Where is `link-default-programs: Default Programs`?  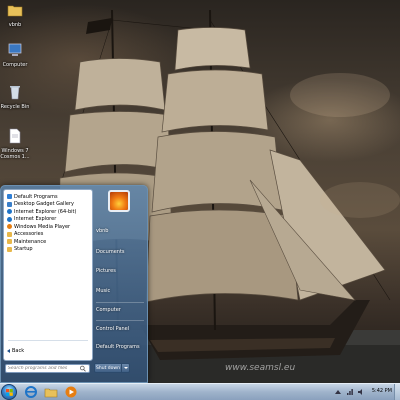 link-default-programs: Default Programs is located at coordinates (121, 347).